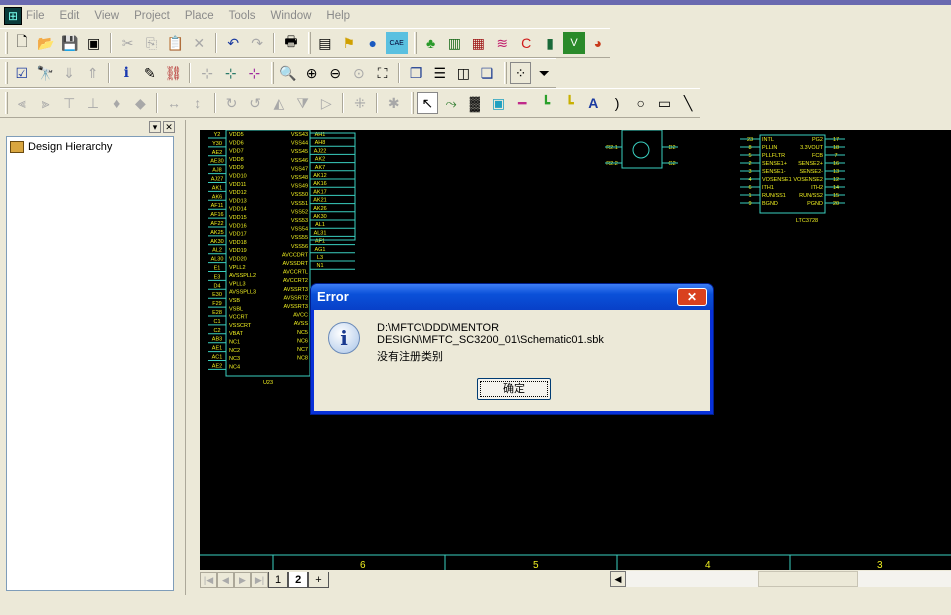 Image resolution: width=951 pixels, height=615 pixels. Describe the element at coordinates (396, 43) in the screenshot. I see `cae-cad-icon: CAE` at that location.